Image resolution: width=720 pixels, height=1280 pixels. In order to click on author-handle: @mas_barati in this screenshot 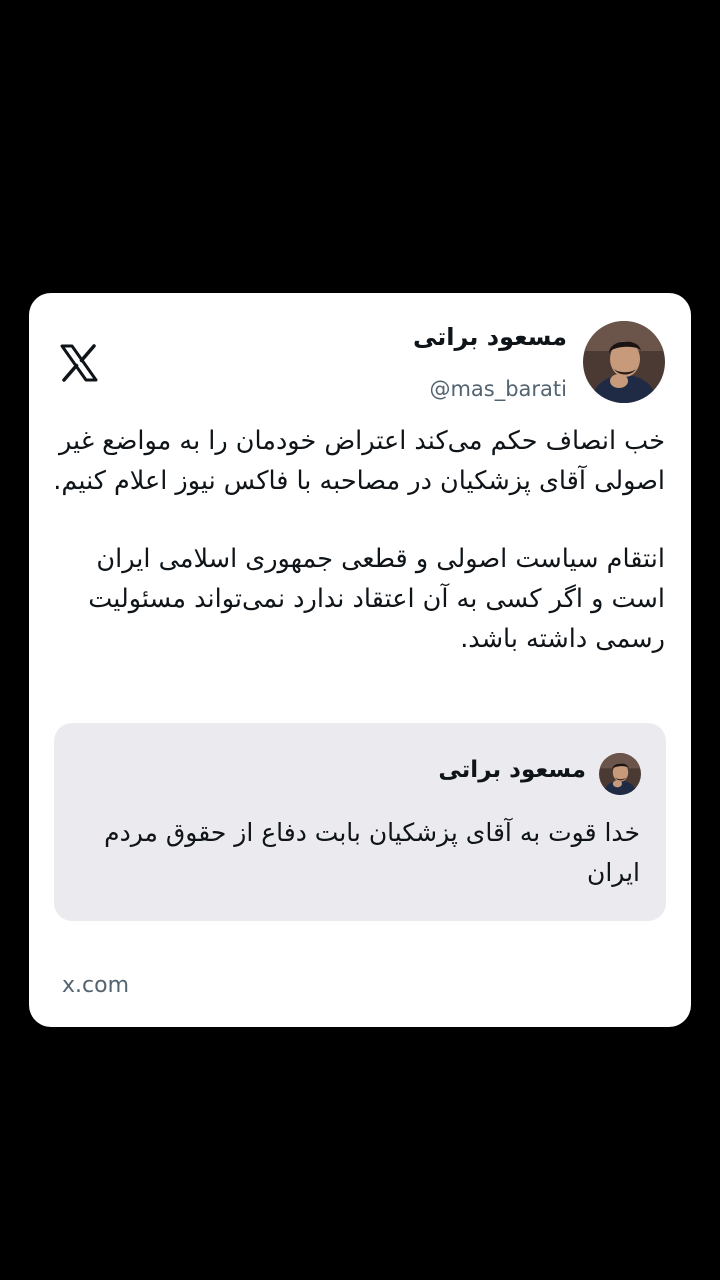, I will do `click(498, 389)`.